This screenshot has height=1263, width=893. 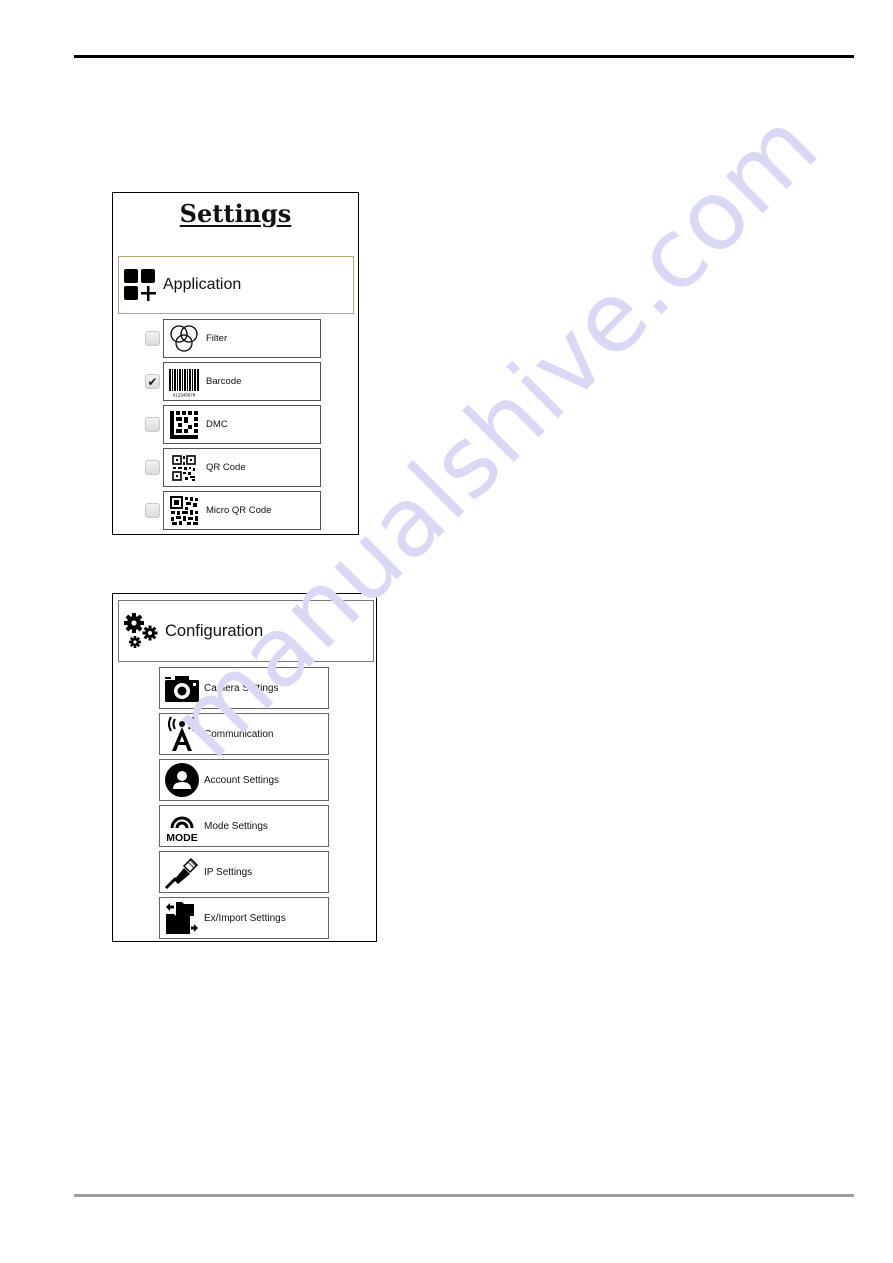 What do you see at coordinates (464, 1195) in the screenshot?
I see `footer-rule` at bounding box center [464, 1195].